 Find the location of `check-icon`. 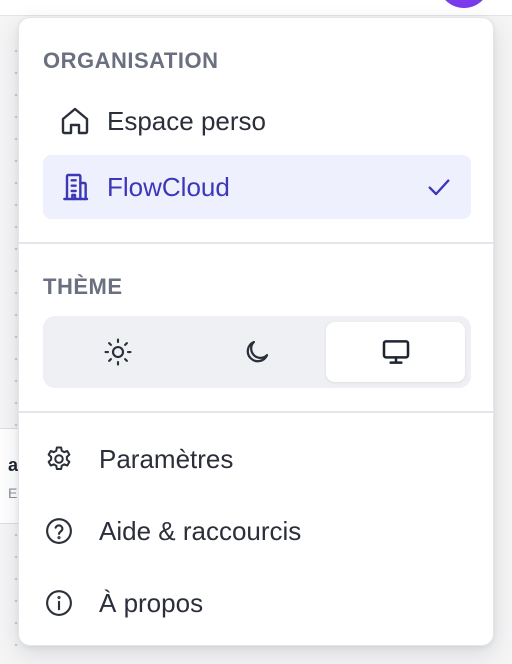

check-icon is located at coordinates (439, 187).